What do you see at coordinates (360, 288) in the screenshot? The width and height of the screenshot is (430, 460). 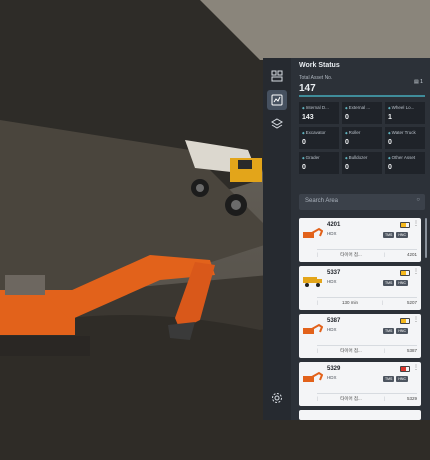 I see `asset-card: 5337 HDX ⋮ TMS HNC | 130 min | 5207` at bounding box center [360, 288].